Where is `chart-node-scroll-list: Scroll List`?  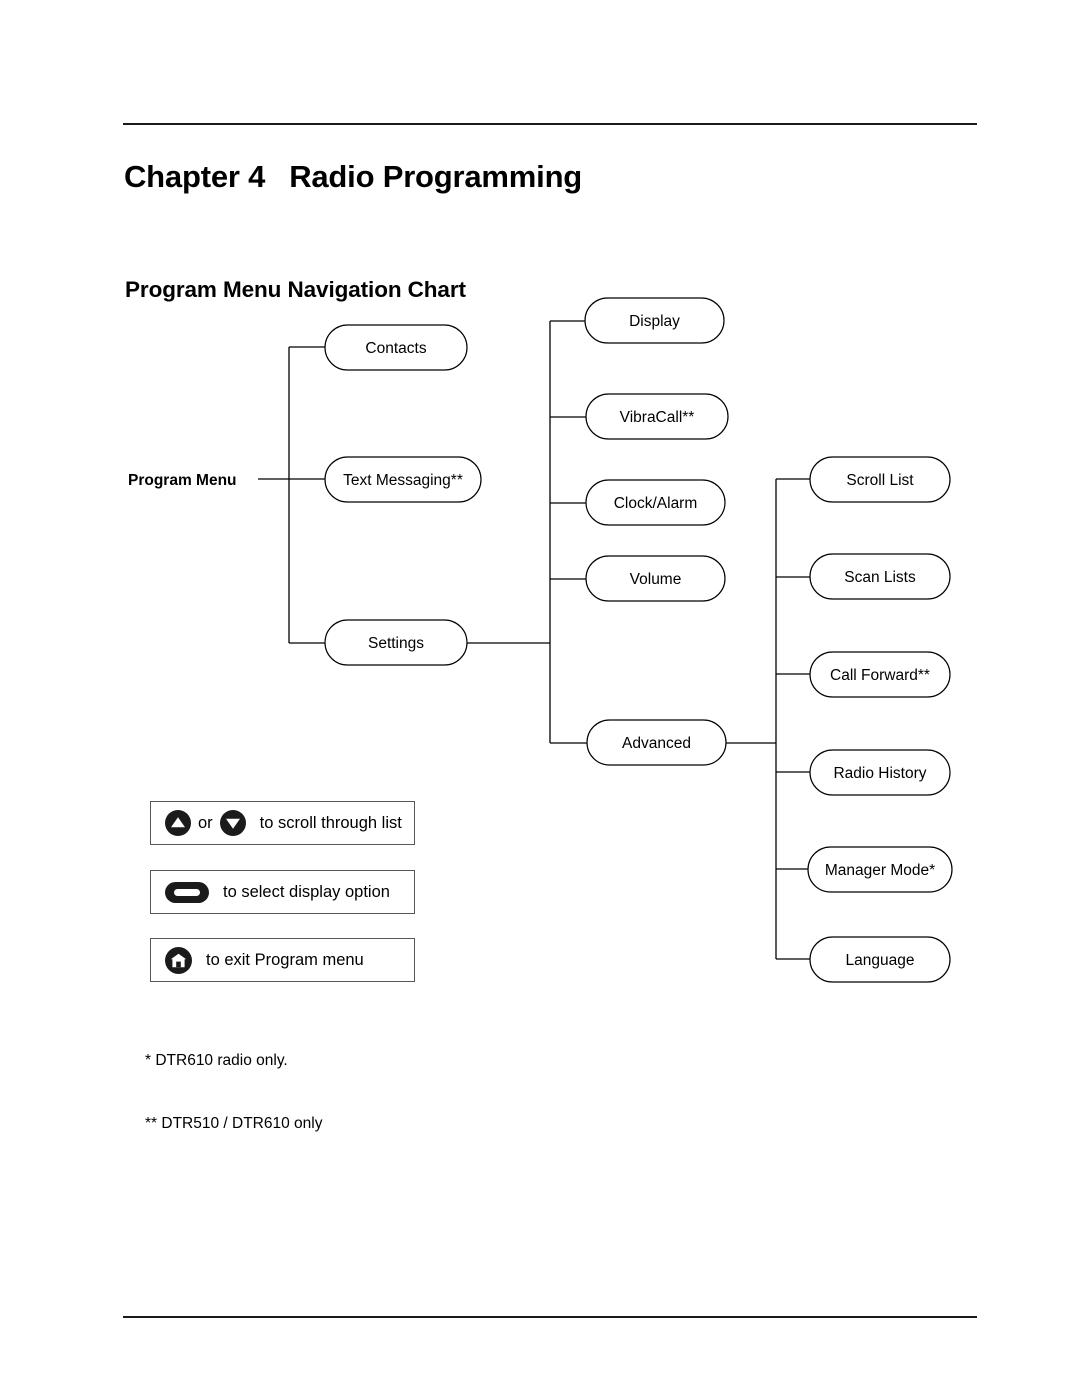 chart-node-scroll-list: Scroll List is located at coordinates (880, 479).